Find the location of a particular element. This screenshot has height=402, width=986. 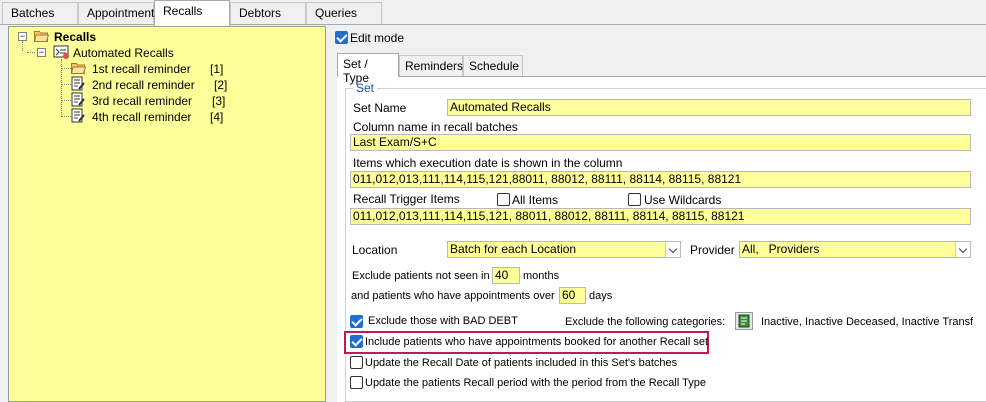

tab-appointments-label: Appointments is located at coordinates (124, 13).